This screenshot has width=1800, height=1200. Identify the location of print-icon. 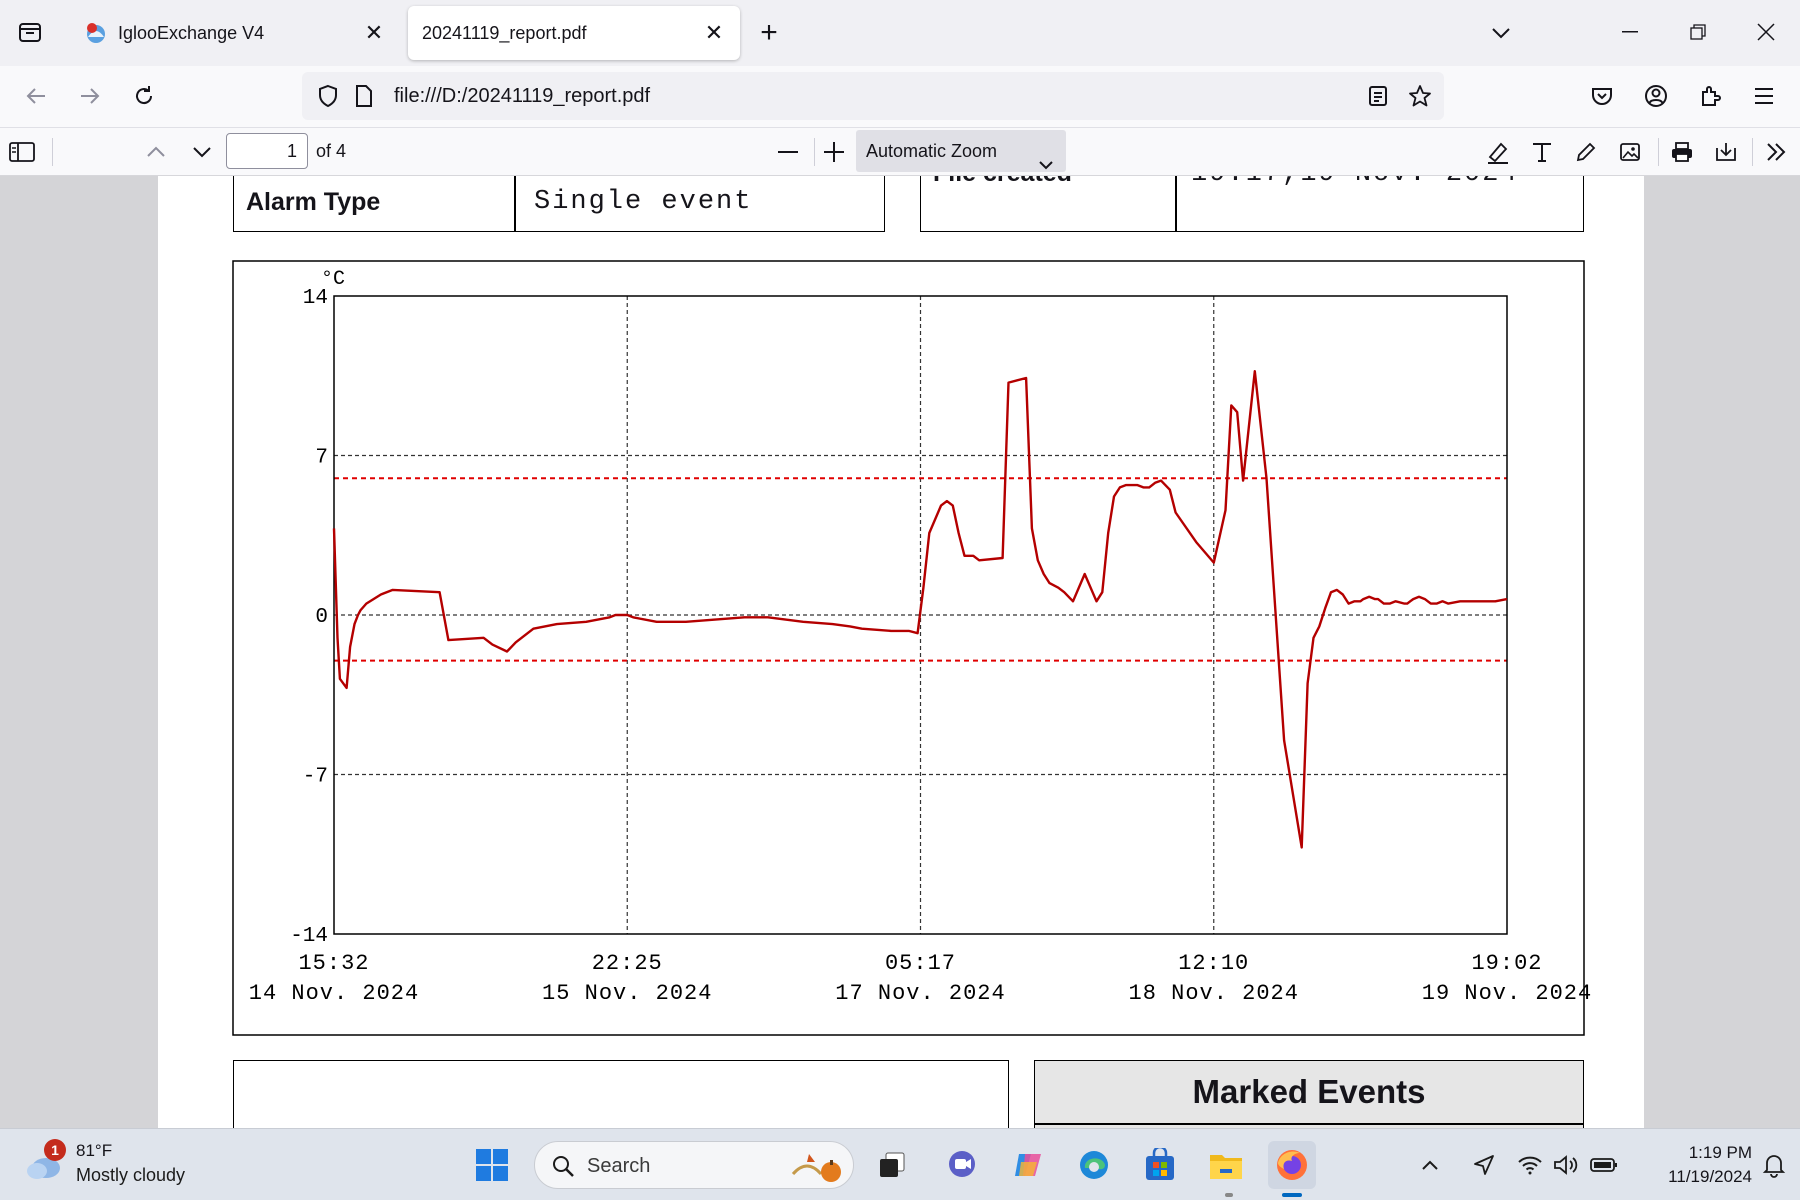
(1682, 152).